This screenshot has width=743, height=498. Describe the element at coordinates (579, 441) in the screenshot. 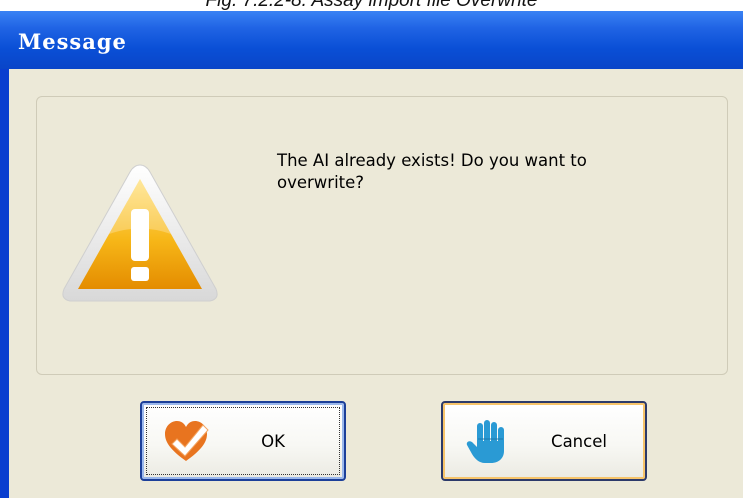

I see `cancel-button-label: Cancel` at that location.